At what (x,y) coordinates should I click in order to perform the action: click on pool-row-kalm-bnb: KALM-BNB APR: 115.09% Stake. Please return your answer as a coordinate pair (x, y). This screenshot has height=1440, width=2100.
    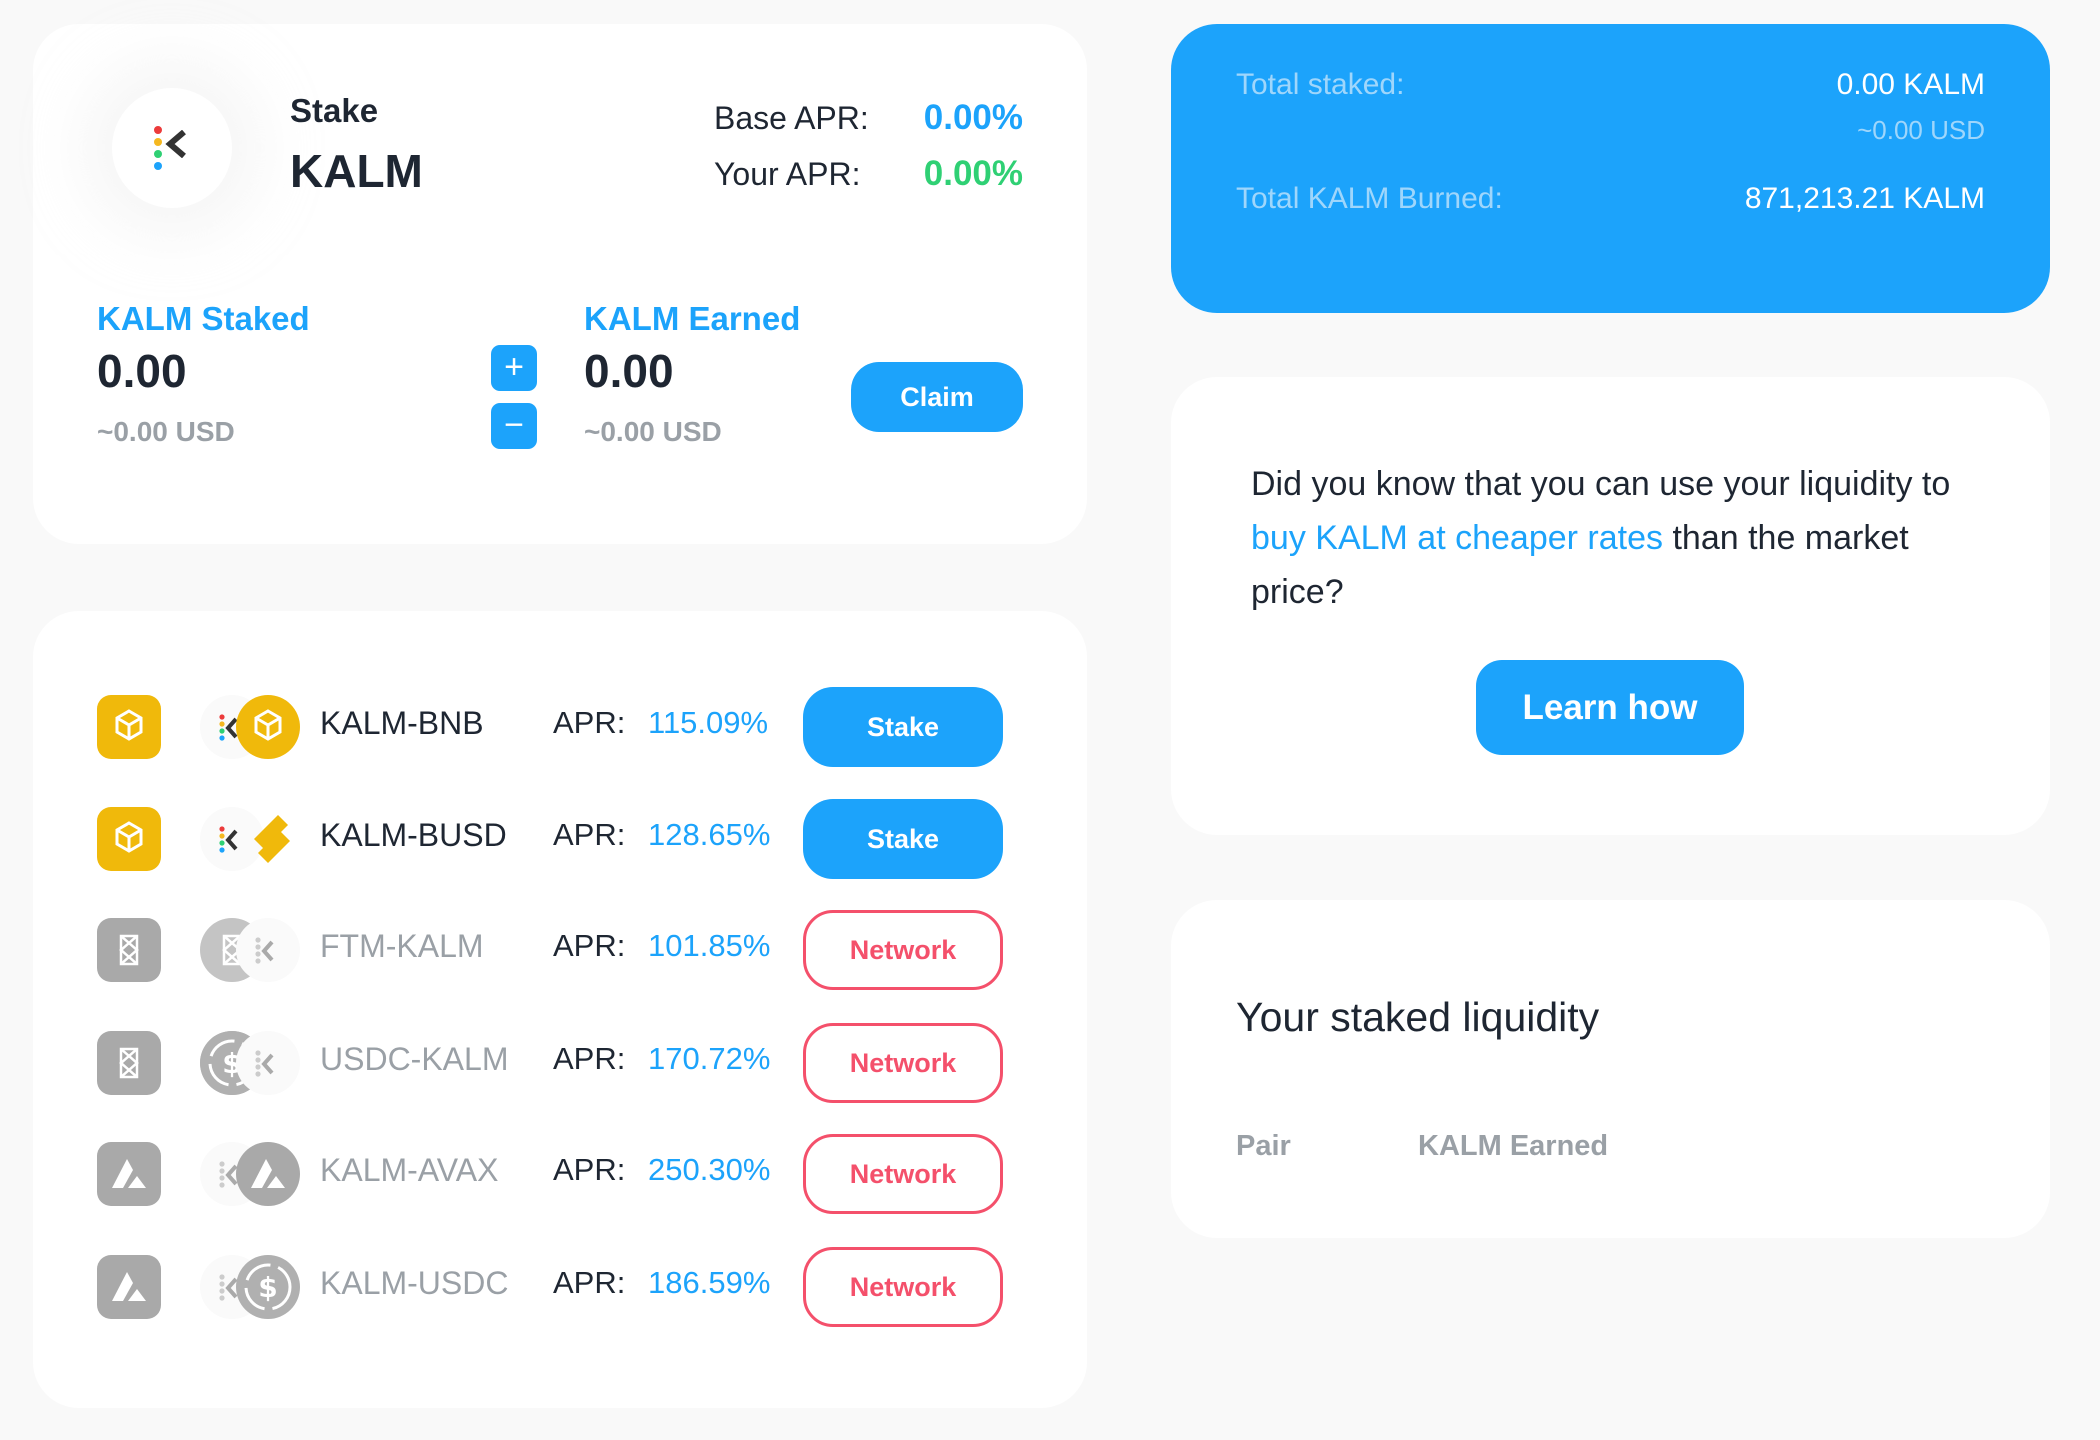
    Looking at the image, I should click on (560, 727).